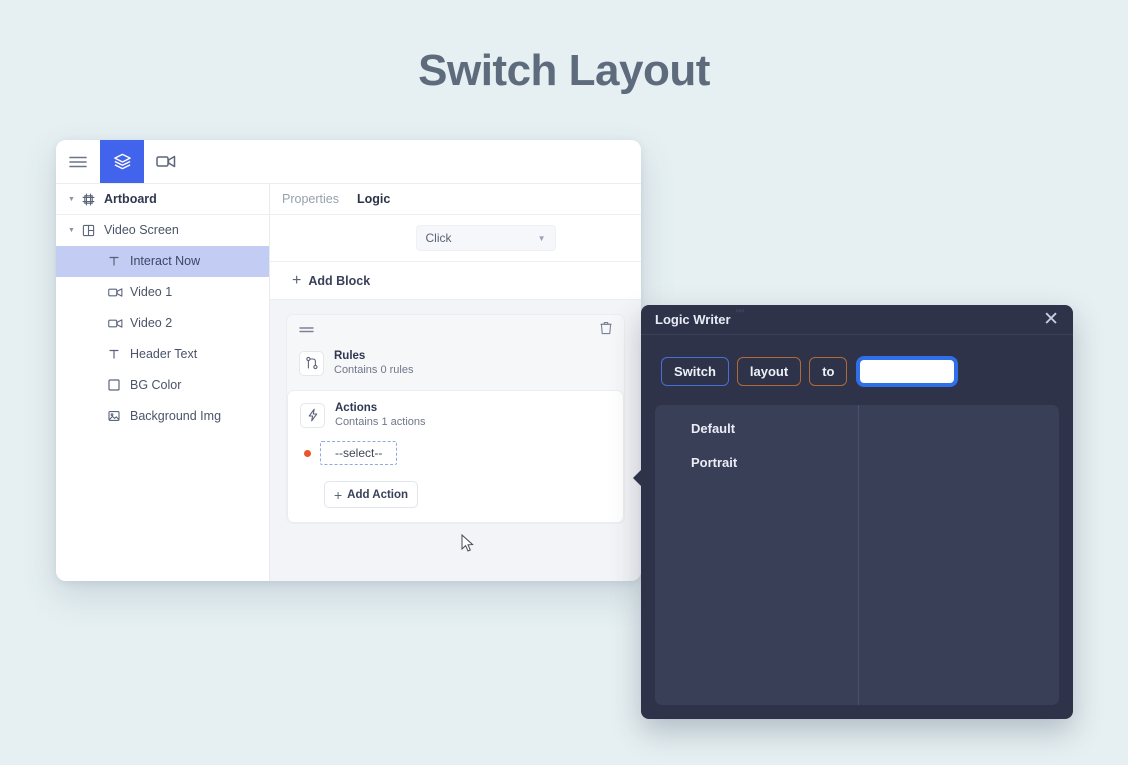 The width and height of the screenshot is (1128, 765). I want to click on action-select: --select--, so click(359, 453).